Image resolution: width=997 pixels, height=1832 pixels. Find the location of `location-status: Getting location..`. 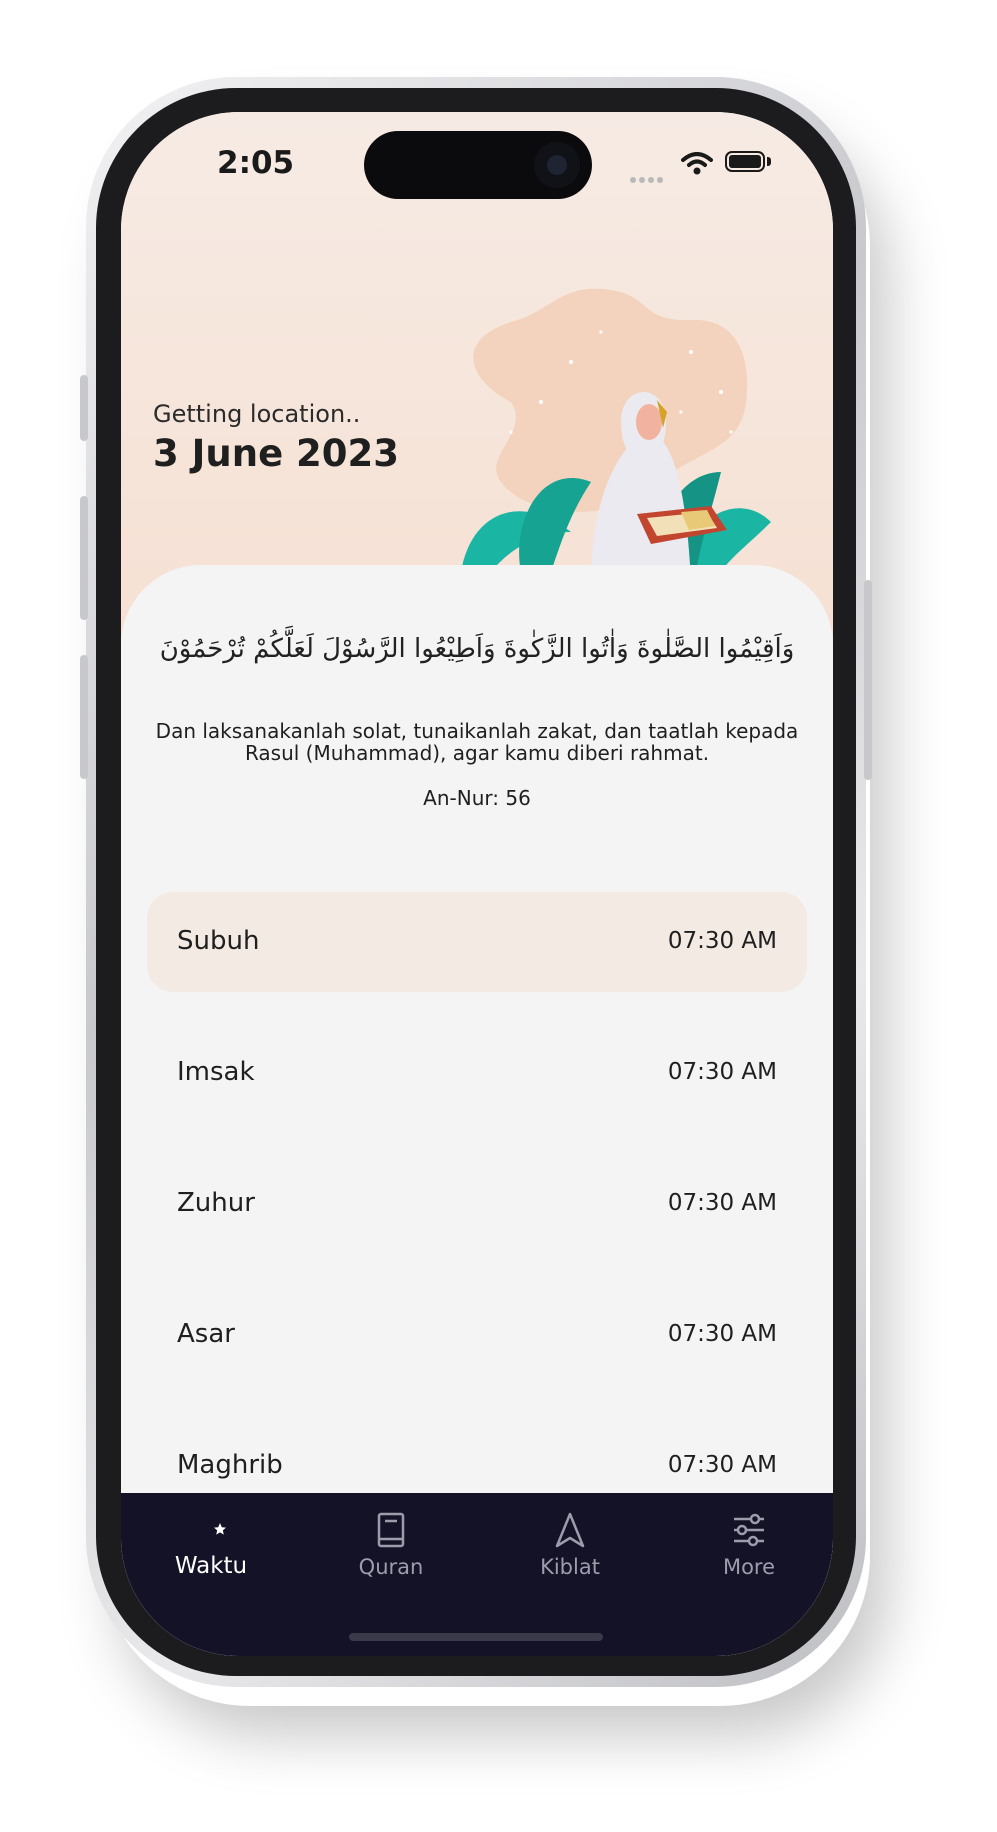

location-status: Getting location.. is located at coordinates (257, 414).